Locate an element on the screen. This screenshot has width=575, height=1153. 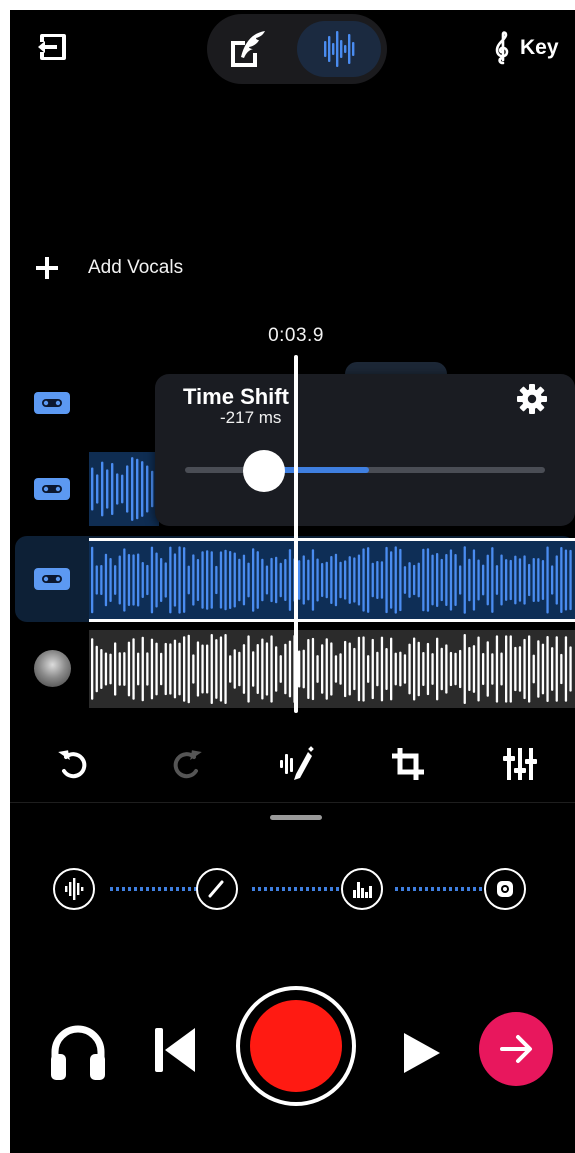
record-button is located at coordinates (296, 1046).